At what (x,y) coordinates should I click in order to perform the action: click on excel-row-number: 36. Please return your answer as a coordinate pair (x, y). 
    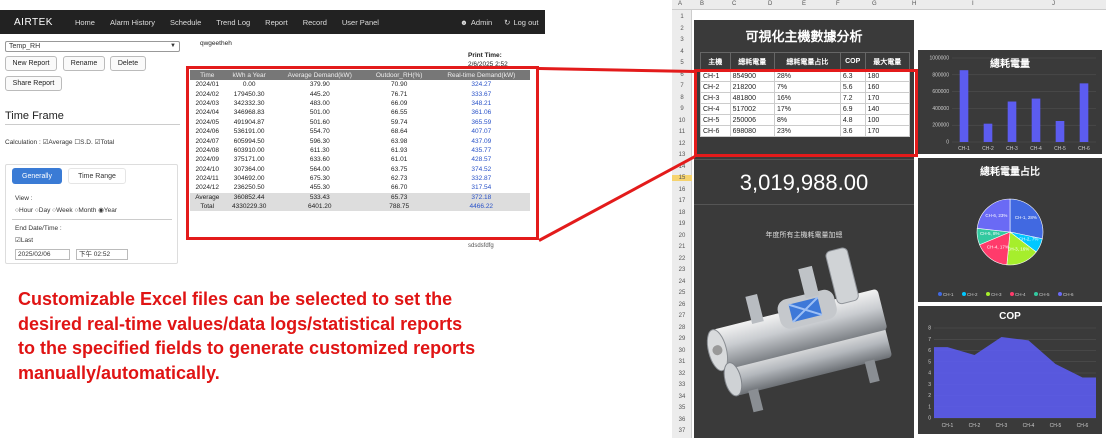
    Looking at the image, I should click on (682, 420).